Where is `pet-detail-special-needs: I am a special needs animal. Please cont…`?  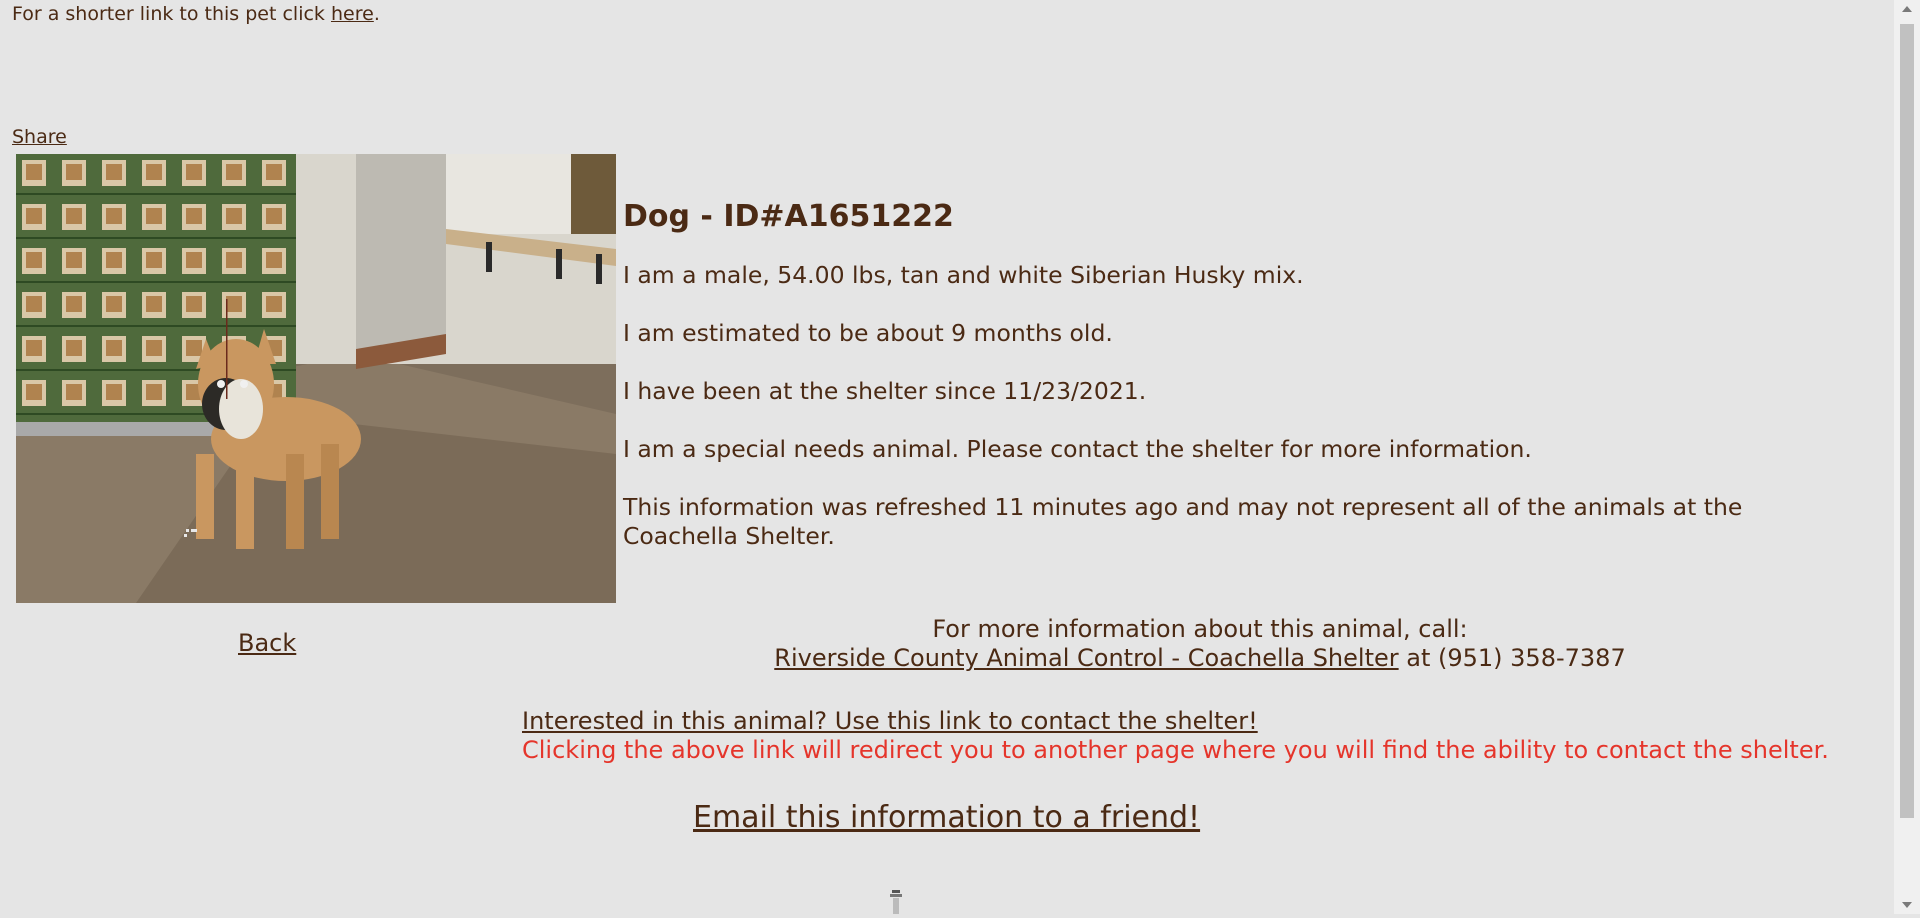 pet-detail-special-needs: I am a special needs animal. Please cont… is located at coordinates (1077, 449).